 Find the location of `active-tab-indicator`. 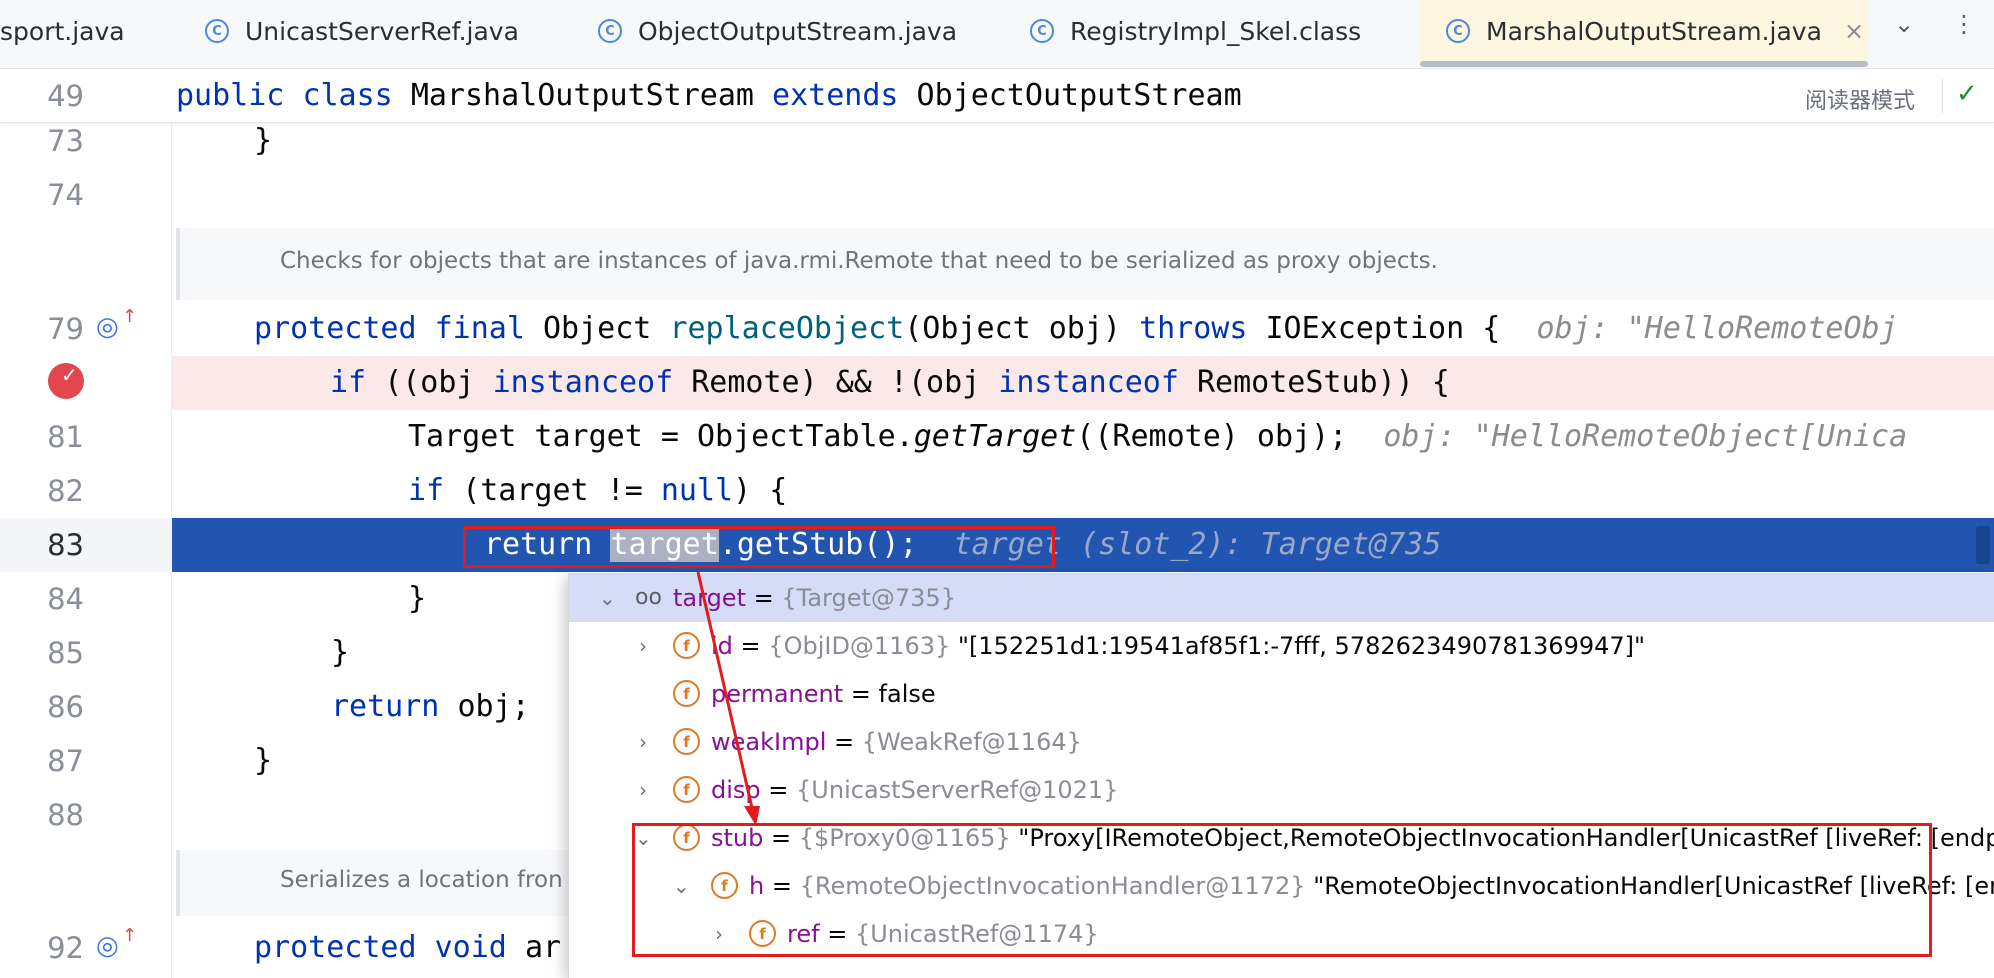

active-tab-indicator is located at coordinates (1644, 64).